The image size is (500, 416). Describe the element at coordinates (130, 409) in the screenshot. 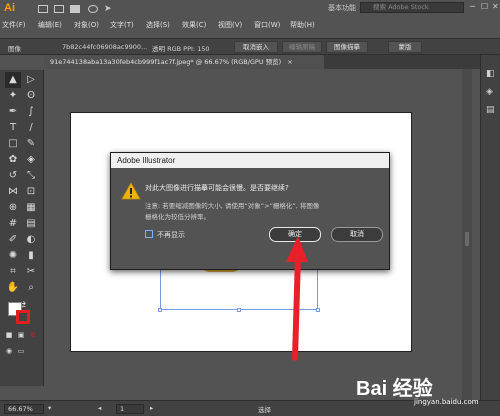

I see `artboard-number-field: 1` at that location.